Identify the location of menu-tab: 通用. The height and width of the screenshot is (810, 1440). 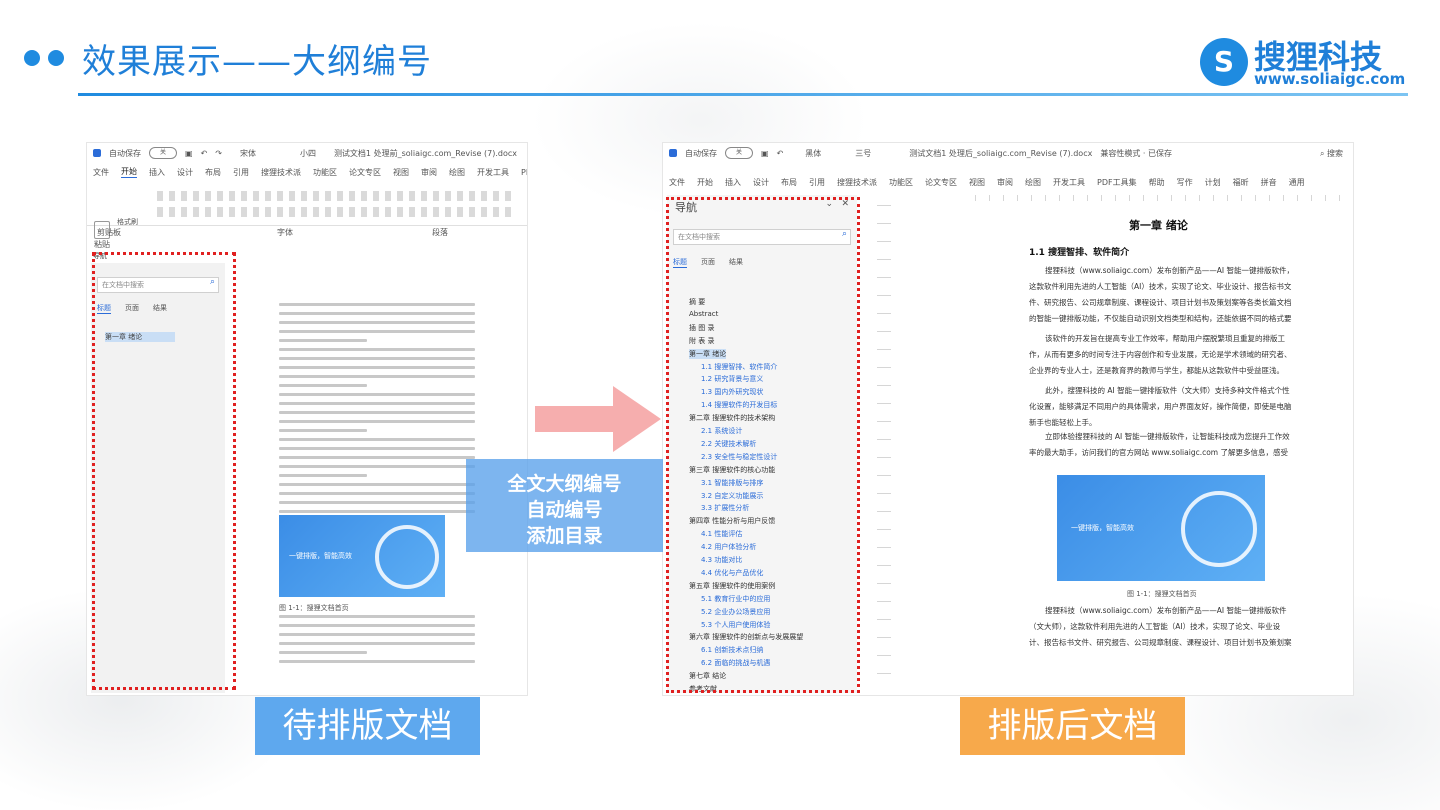
(1297, 182).